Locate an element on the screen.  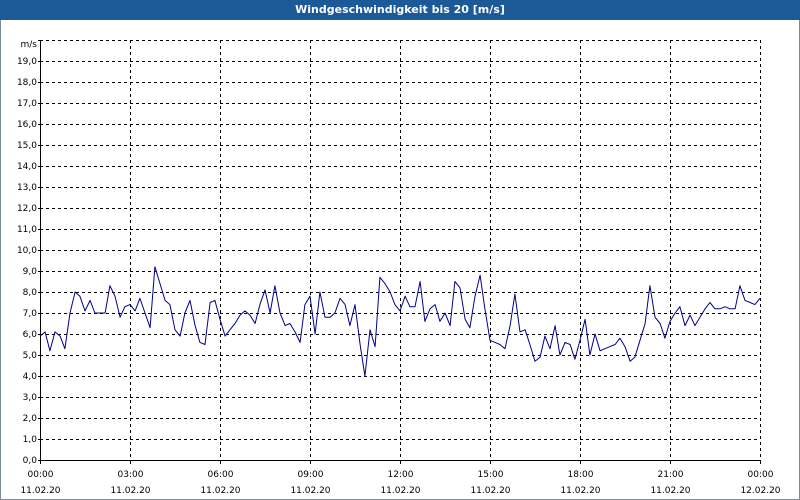
y-tick-label: 14,0 is located at coordinates (27, 167).